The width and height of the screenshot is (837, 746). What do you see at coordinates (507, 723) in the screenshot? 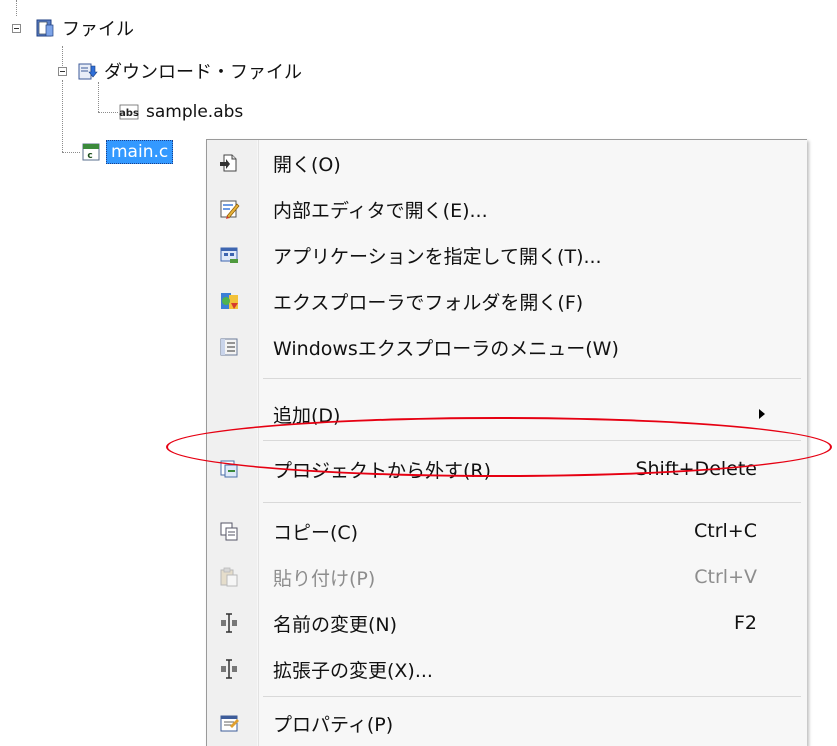
I see `menu-item-properties: プロパティ(P)` at bounding box center [507, 723].